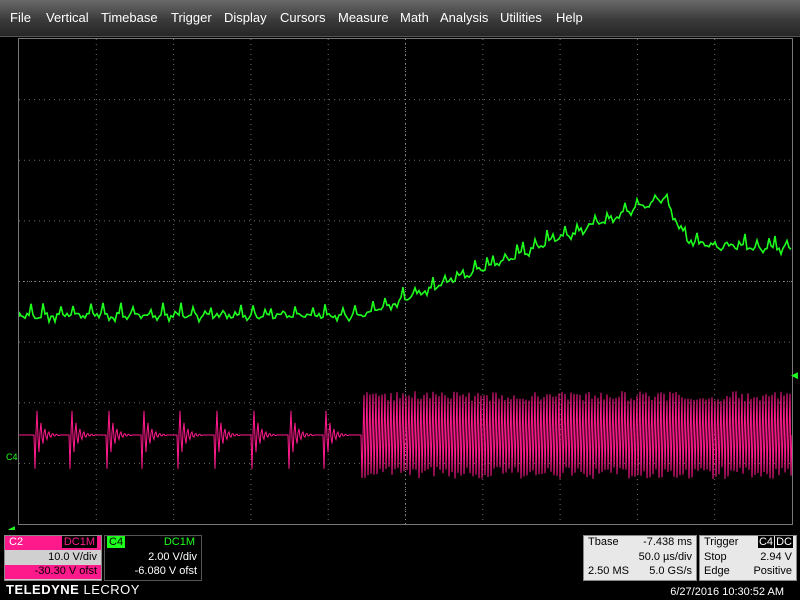 The image size is (800, 600). What do you see at coordinates (405, 435) in the screenshot?
I see `c2-trace` at bounding box center [405, 435].